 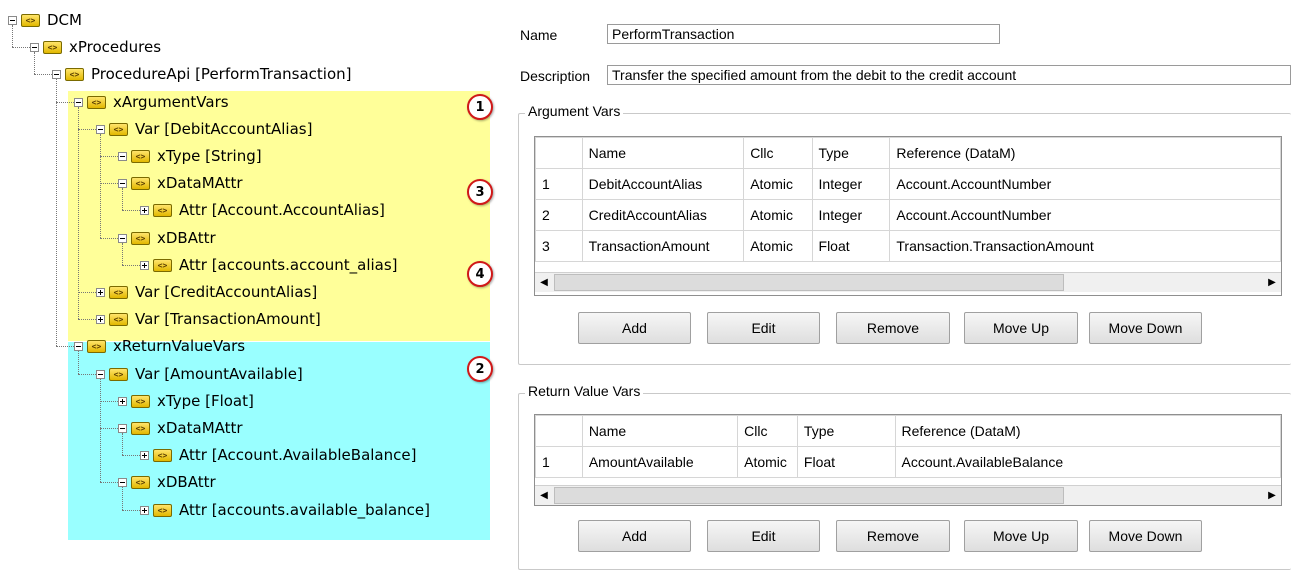 What do you see at coordinates (269, 265) in the screenshot?
I see `tree-node: <> Attr [accounts.account_alias]` at bounding box center [269, 265].